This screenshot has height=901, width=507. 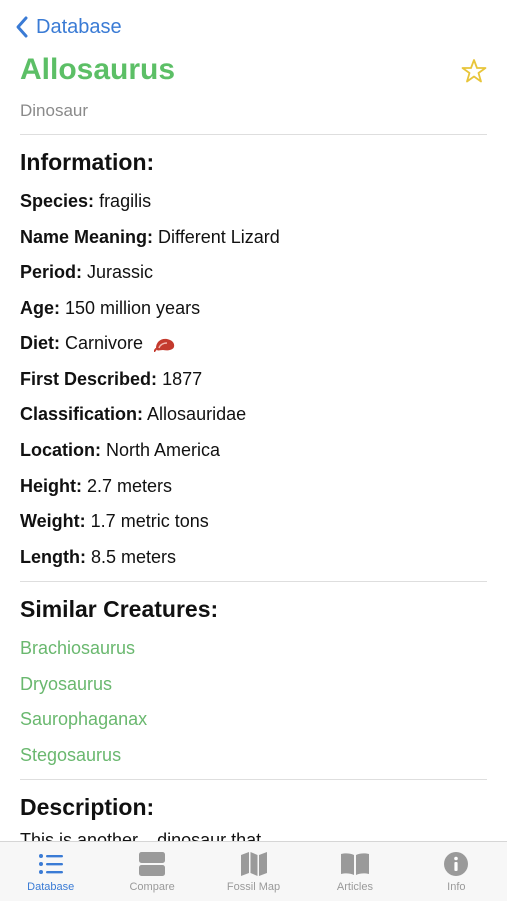 What do you see at coordinates (253, 887) in the screenshot?
I see `tab-label: Fossil Map` at bounding box center [253, 887].